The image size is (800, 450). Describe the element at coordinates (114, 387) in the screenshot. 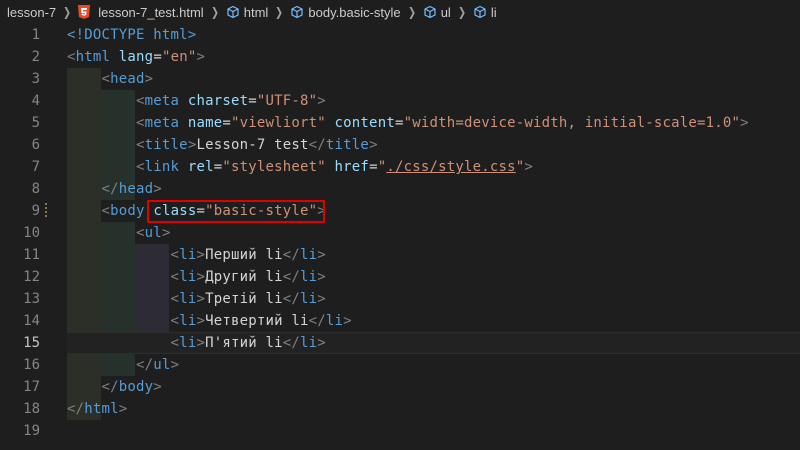

I see `code-text: </body>` at that location.